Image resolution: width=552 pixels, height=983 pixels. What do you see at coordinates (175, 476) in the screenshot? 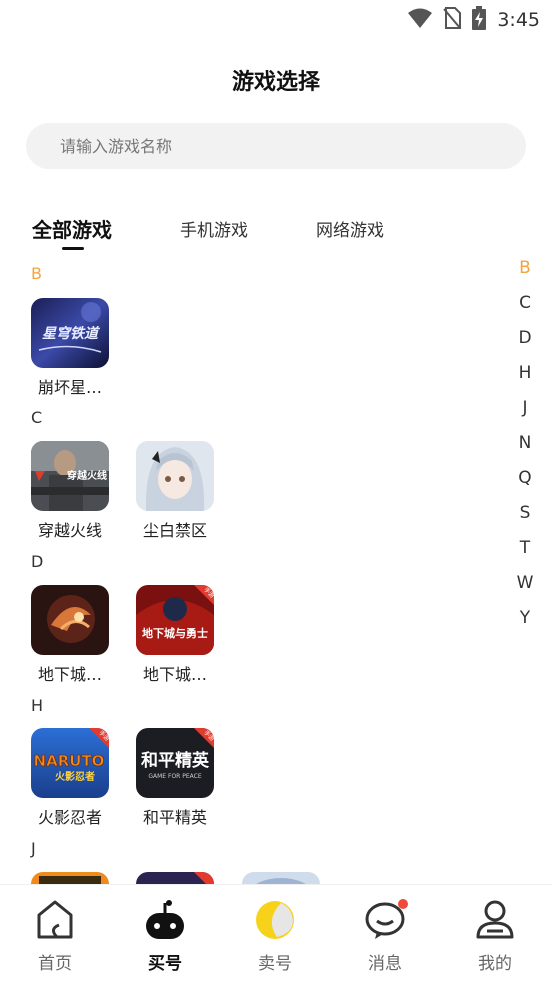
I see `snowbreak-icon` at bounding box center [175, 476].